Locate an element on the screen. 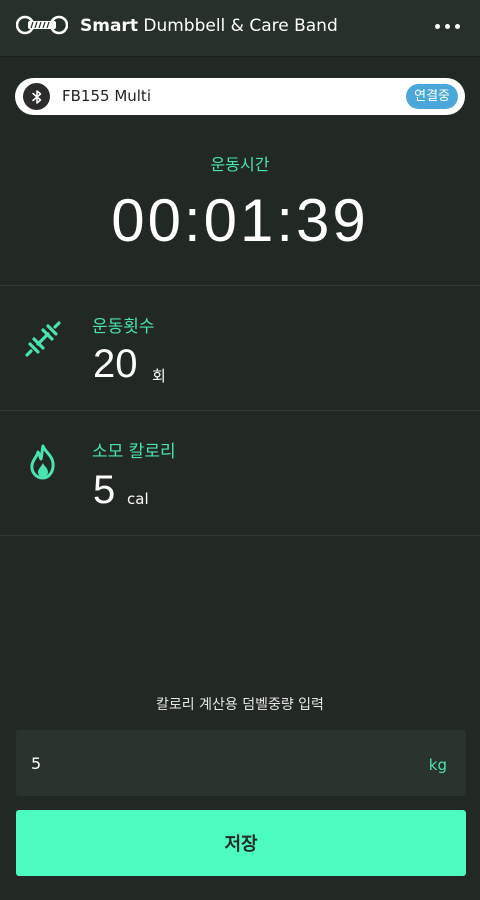 The image size is (480, 900). device-connection-bar: FB155 Multi 연결중 is located at coordinates (240, 96).